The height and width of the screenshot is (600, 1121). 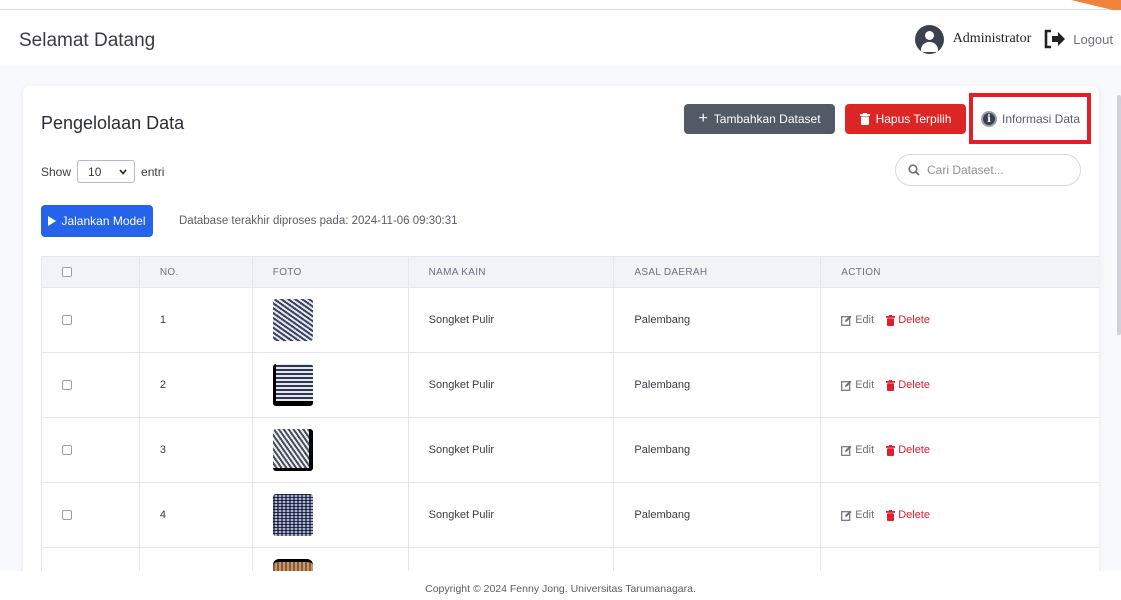 I want to click on table-header-row: NO. FOTO NAMA KAIN ASAL DAERAH ACTION, so click(x=570, y=272).